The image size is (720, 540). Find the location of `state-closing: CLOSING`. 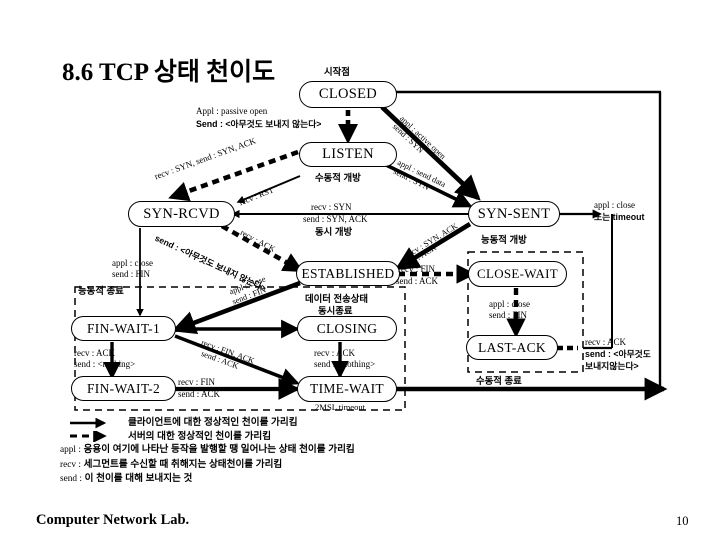

state-closing: CLOSING is located at coordinates (347, 328).